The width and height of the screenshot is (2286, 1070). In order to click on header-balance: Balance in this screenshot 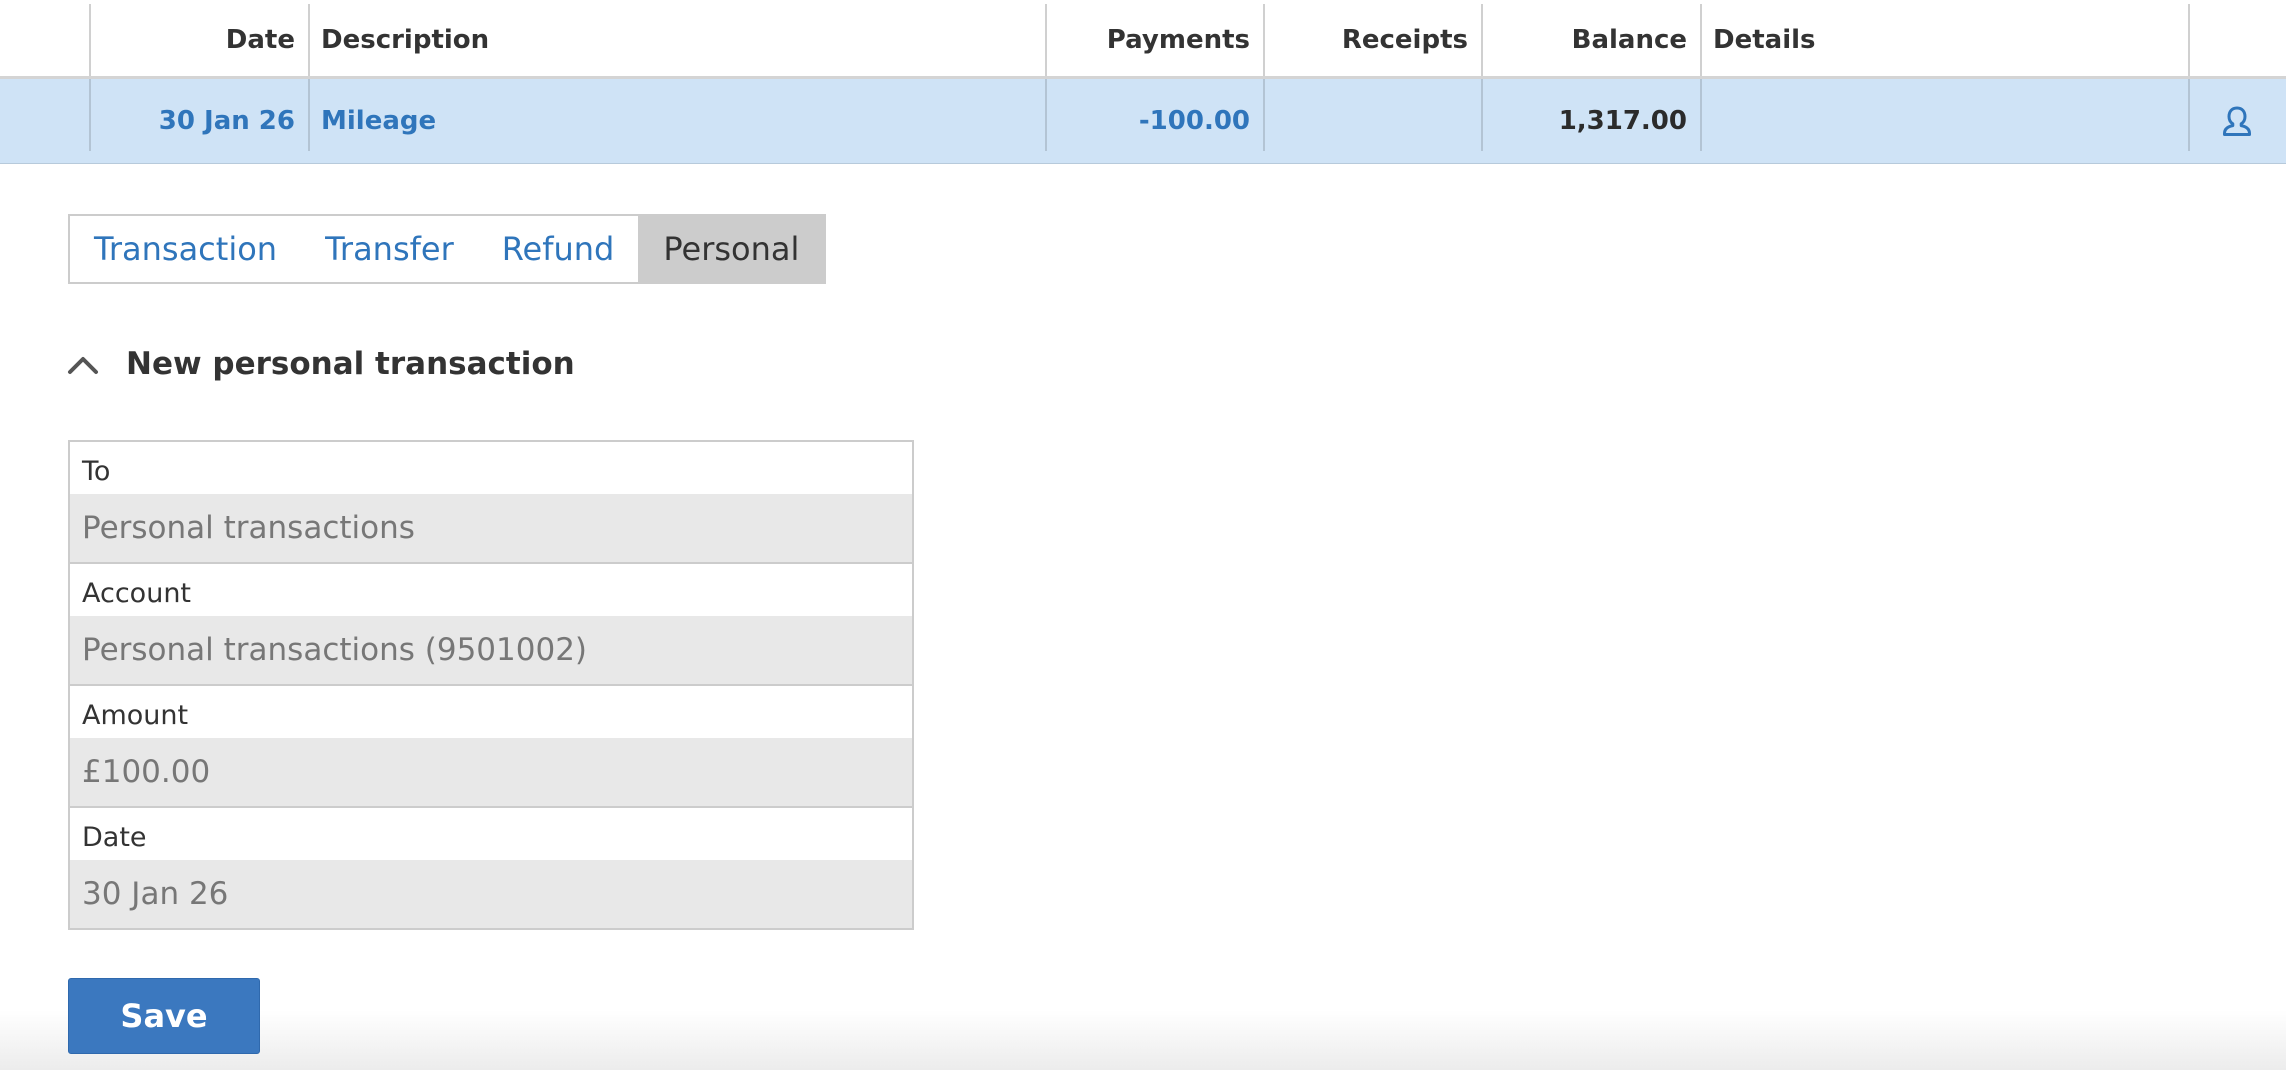, I will do `click(1590, 38)`.